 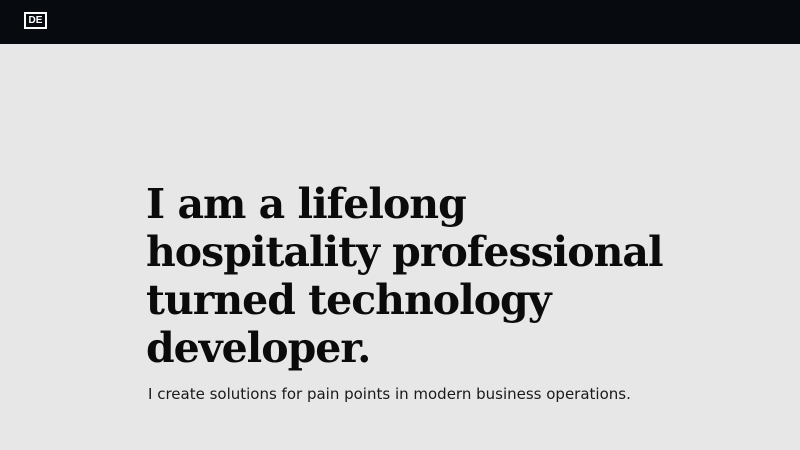 What do you see at coordinates (35, 20) in the screenshot?
I see `site-logo: DE` at bounding box center [35, 20].